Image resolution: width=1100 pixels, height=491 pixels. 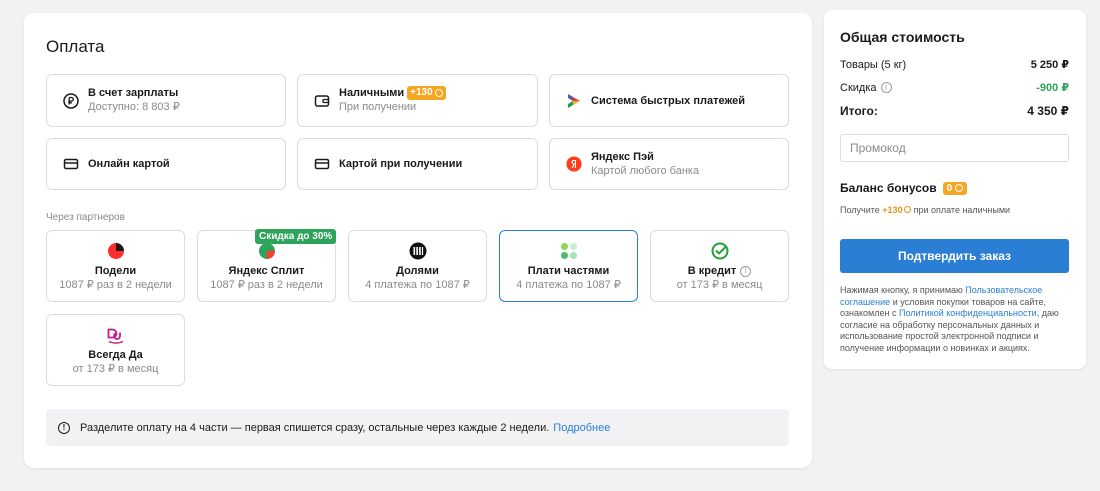 What do you see at coordinates (267, 251) in the screenshot?
I see `yandex-split-logo-icon` at bounding box center [267, 251].